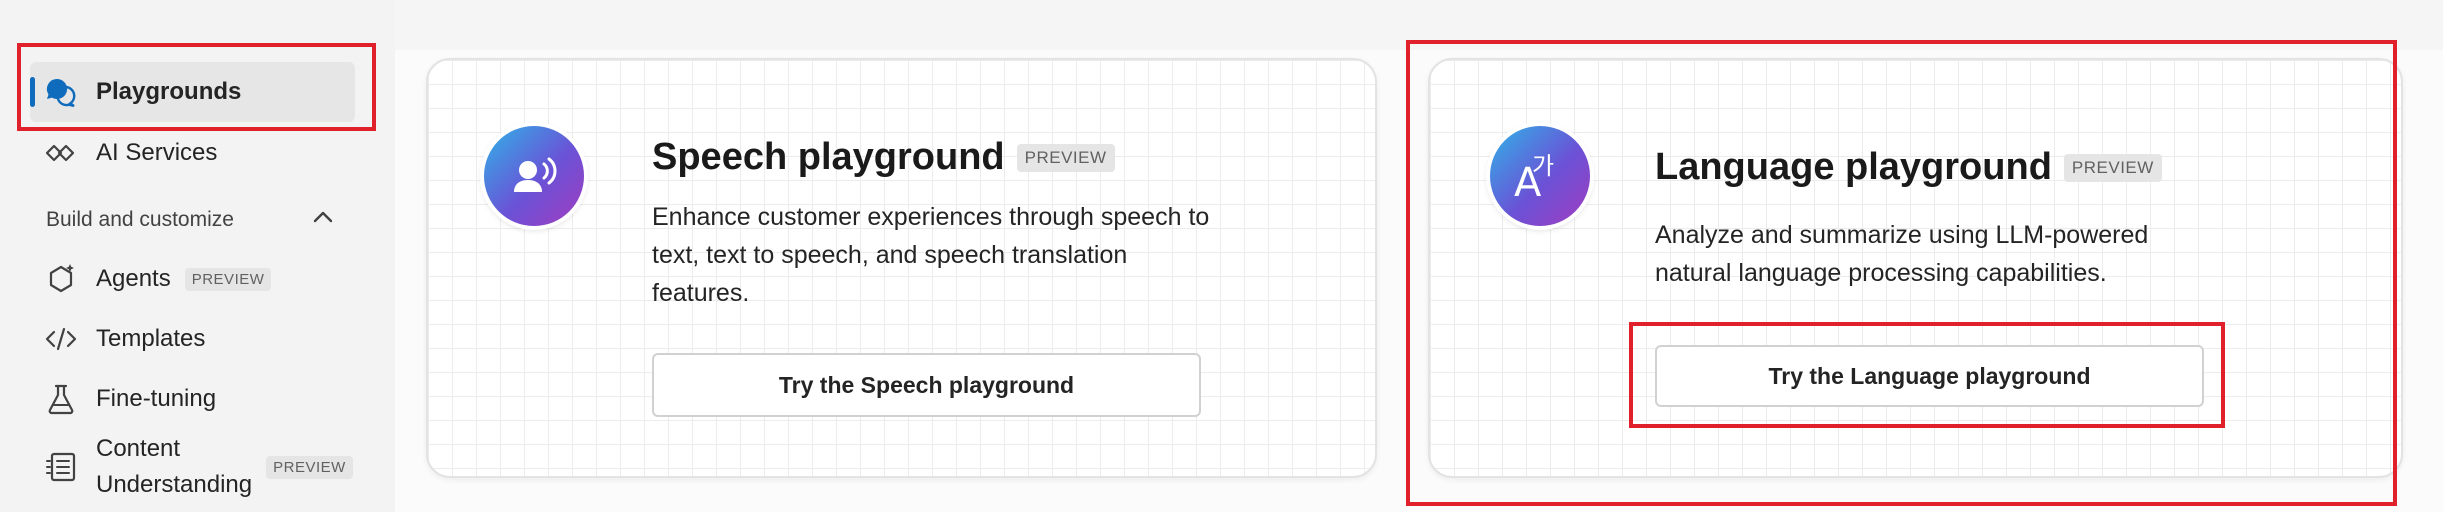 Image resolution: width=2443 pixels, height=512 pixels. What do you see at coordinates (534, 176) in the screenshot?
I see `speech-person-icon` at bounding box center [534, 176].